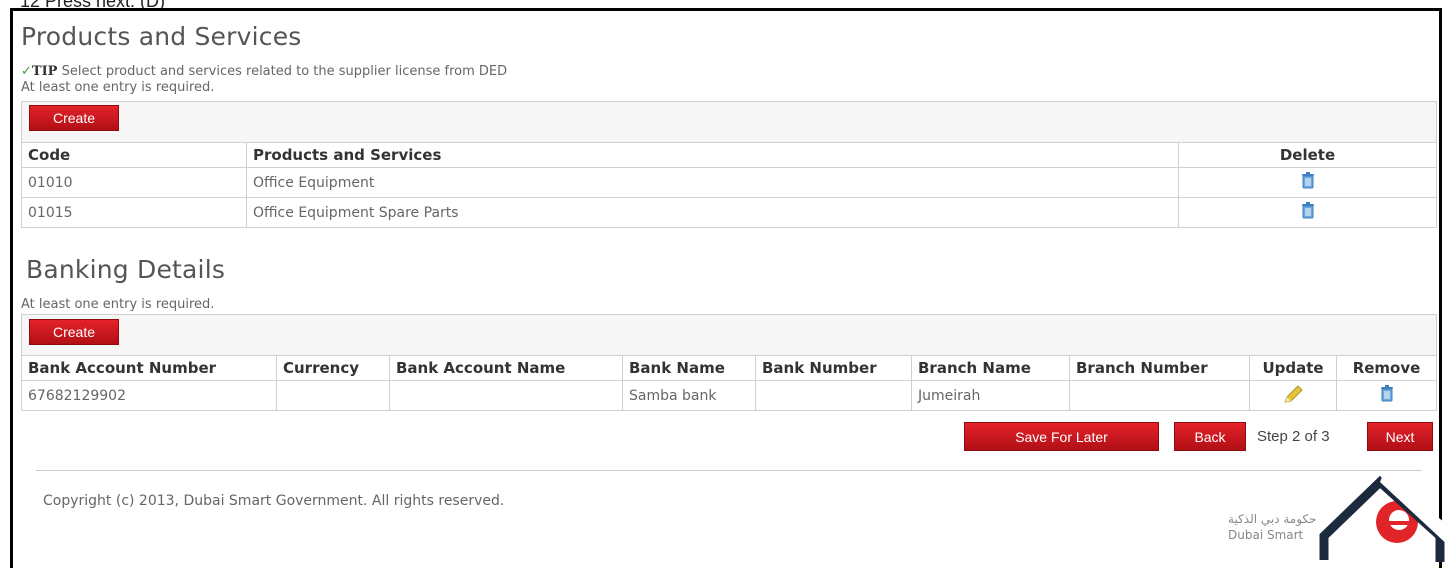 The image size is (1451, 568). I want to click on products-section-title: Products and Services, so click(161, 36).